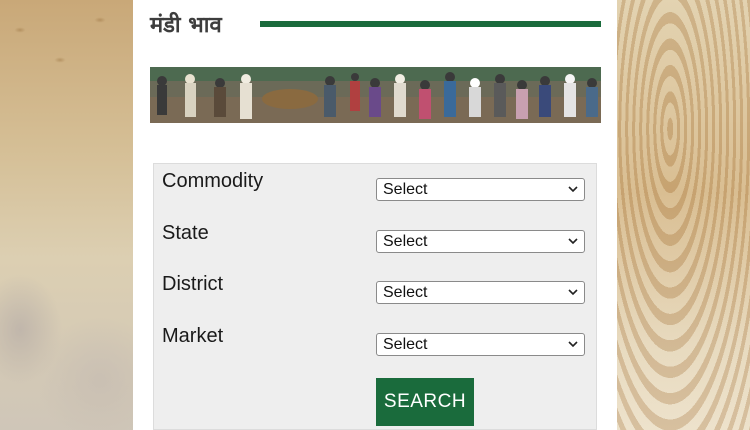 Image resolution: width=750 pixels, height=430 pixels. Describe the element at coordinates (186, 25) in the screenshot. I see `page-title: मंडी भाव` at that location.